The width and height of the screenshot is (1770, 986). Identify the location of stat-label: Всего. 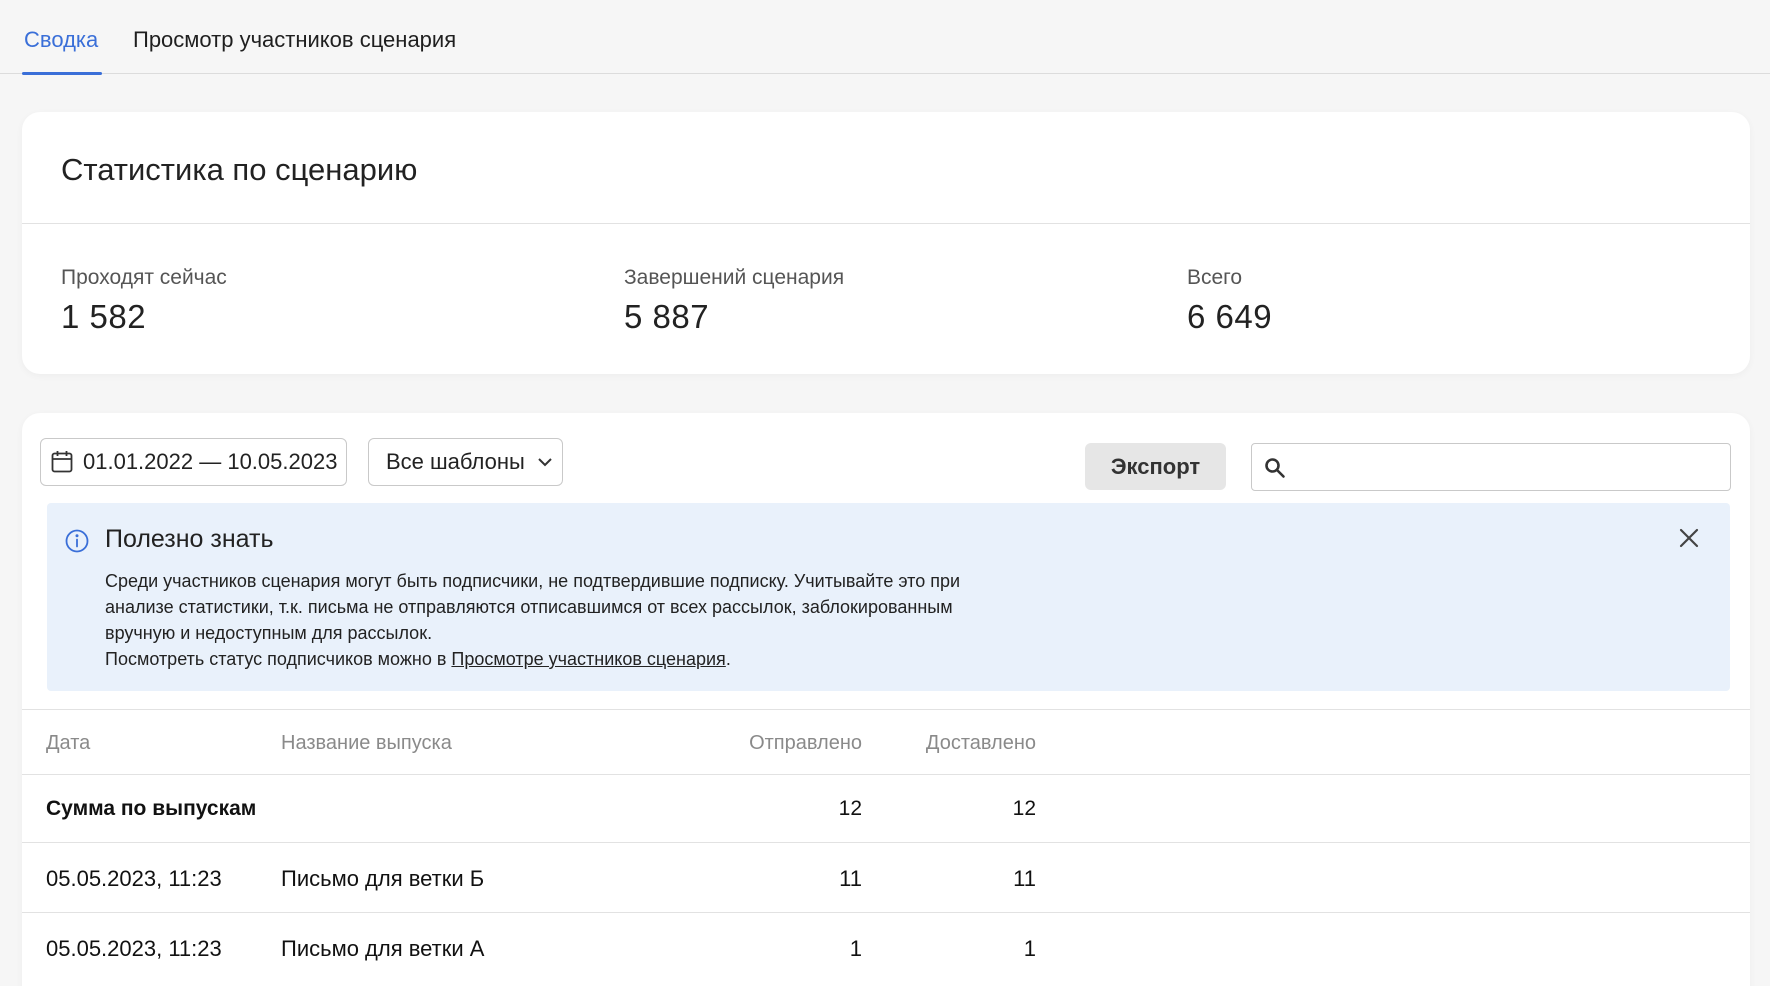
(1215, 277).